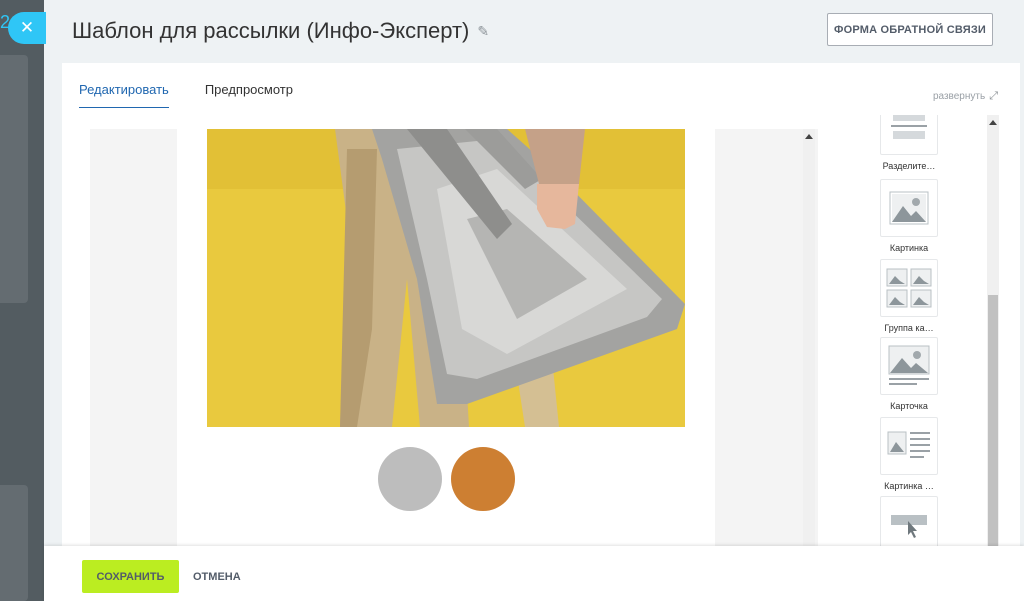 Image resolution: width=1024 pixels, height=601 pixels. I want to click on page-title-text: Шаблон для рассылки (Инфо-Эксперт), so click(271, 30).